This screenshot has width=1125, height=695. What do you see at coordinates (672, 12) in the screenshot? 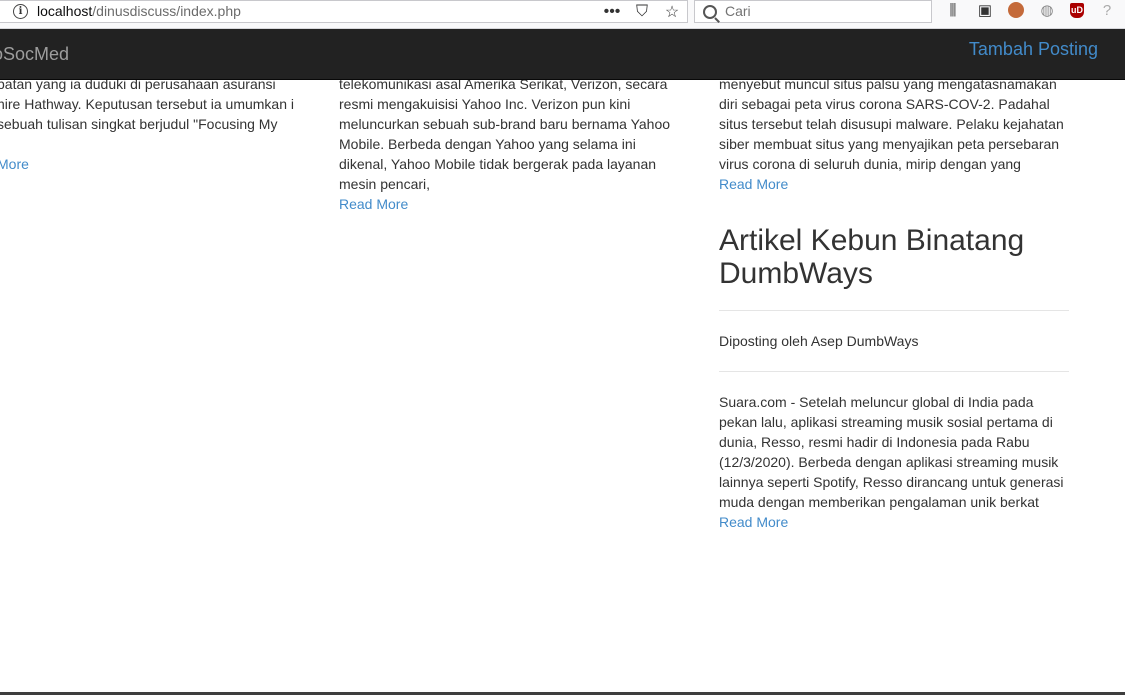
I see `bookmark-star-icon: ☆` at bounding box center [672, 12].